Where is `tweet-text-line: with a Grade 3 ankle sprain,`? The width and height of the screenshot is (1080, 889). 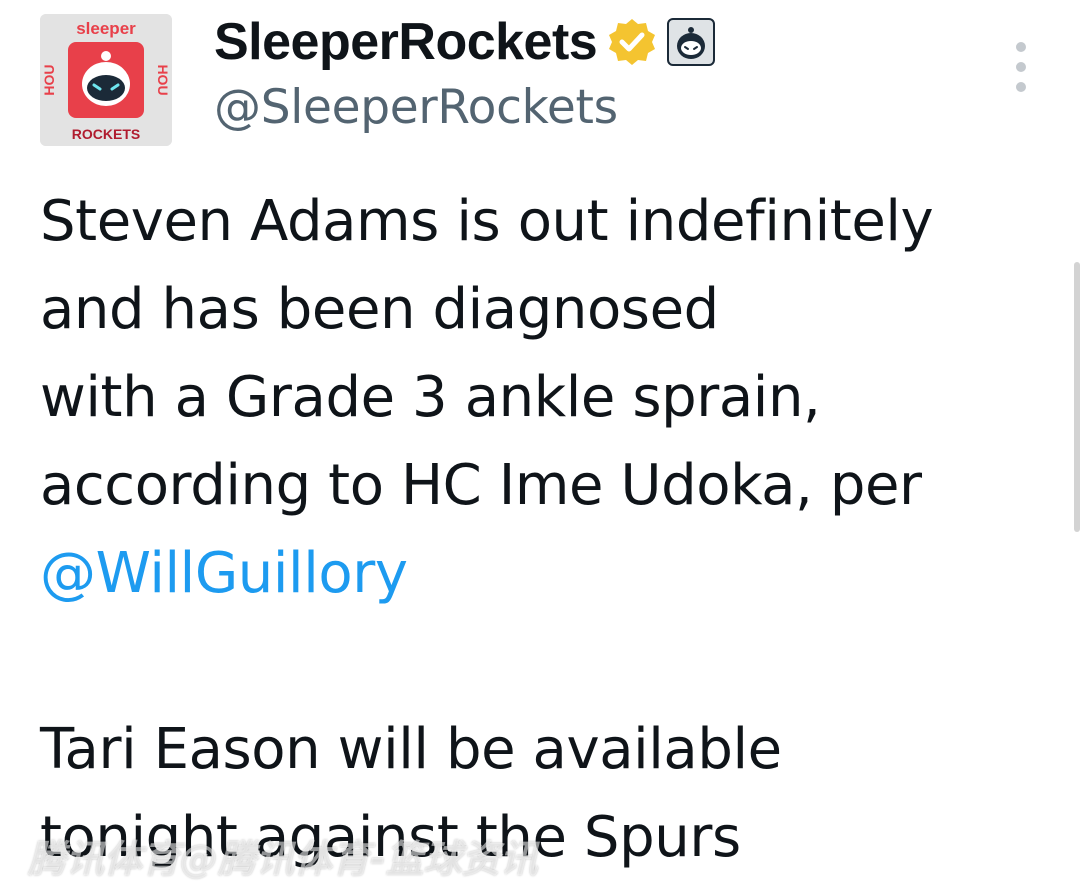 tweet-text-line: with a Grade 3 ankle sprain, is located at coordinates (430, 397).